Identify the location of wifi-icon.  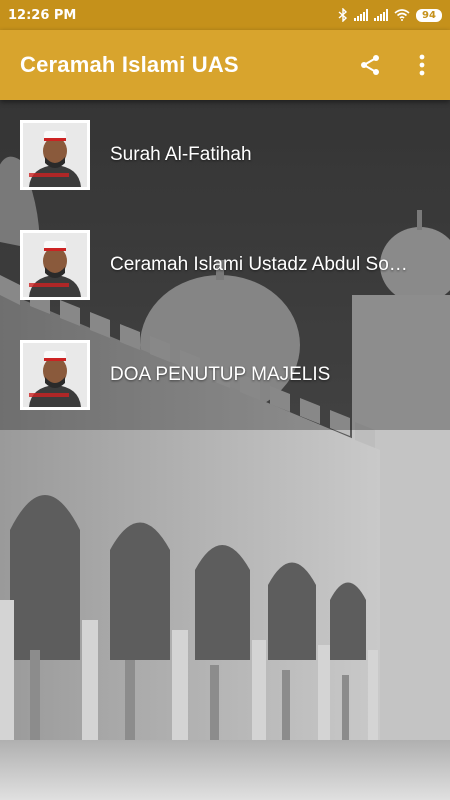
(402, 15).